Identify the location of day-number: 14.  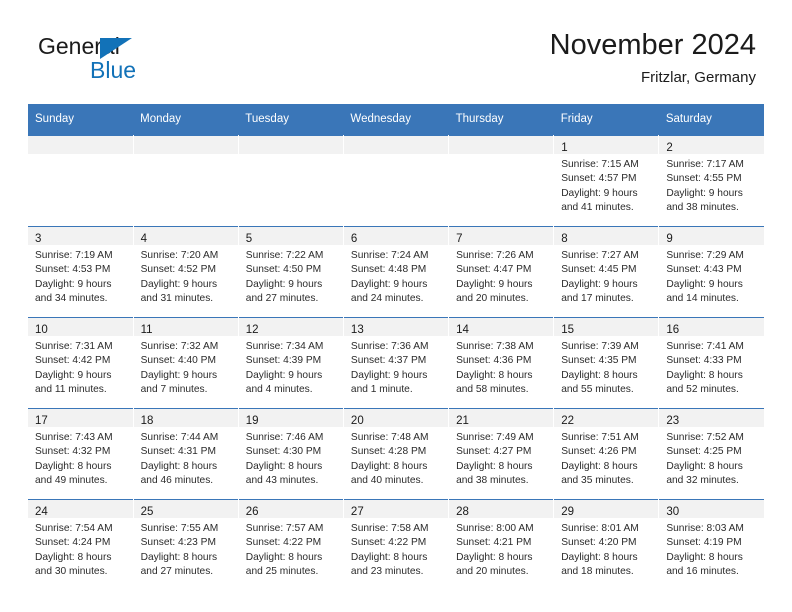
(462, 330).